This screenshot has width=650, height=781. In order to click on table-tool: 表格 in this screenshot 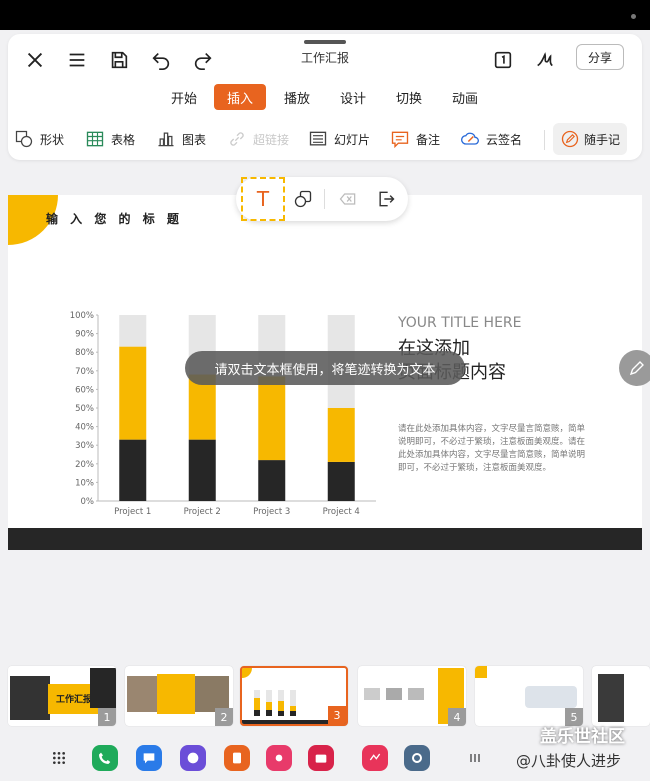, I will do `click(110, 139)`.